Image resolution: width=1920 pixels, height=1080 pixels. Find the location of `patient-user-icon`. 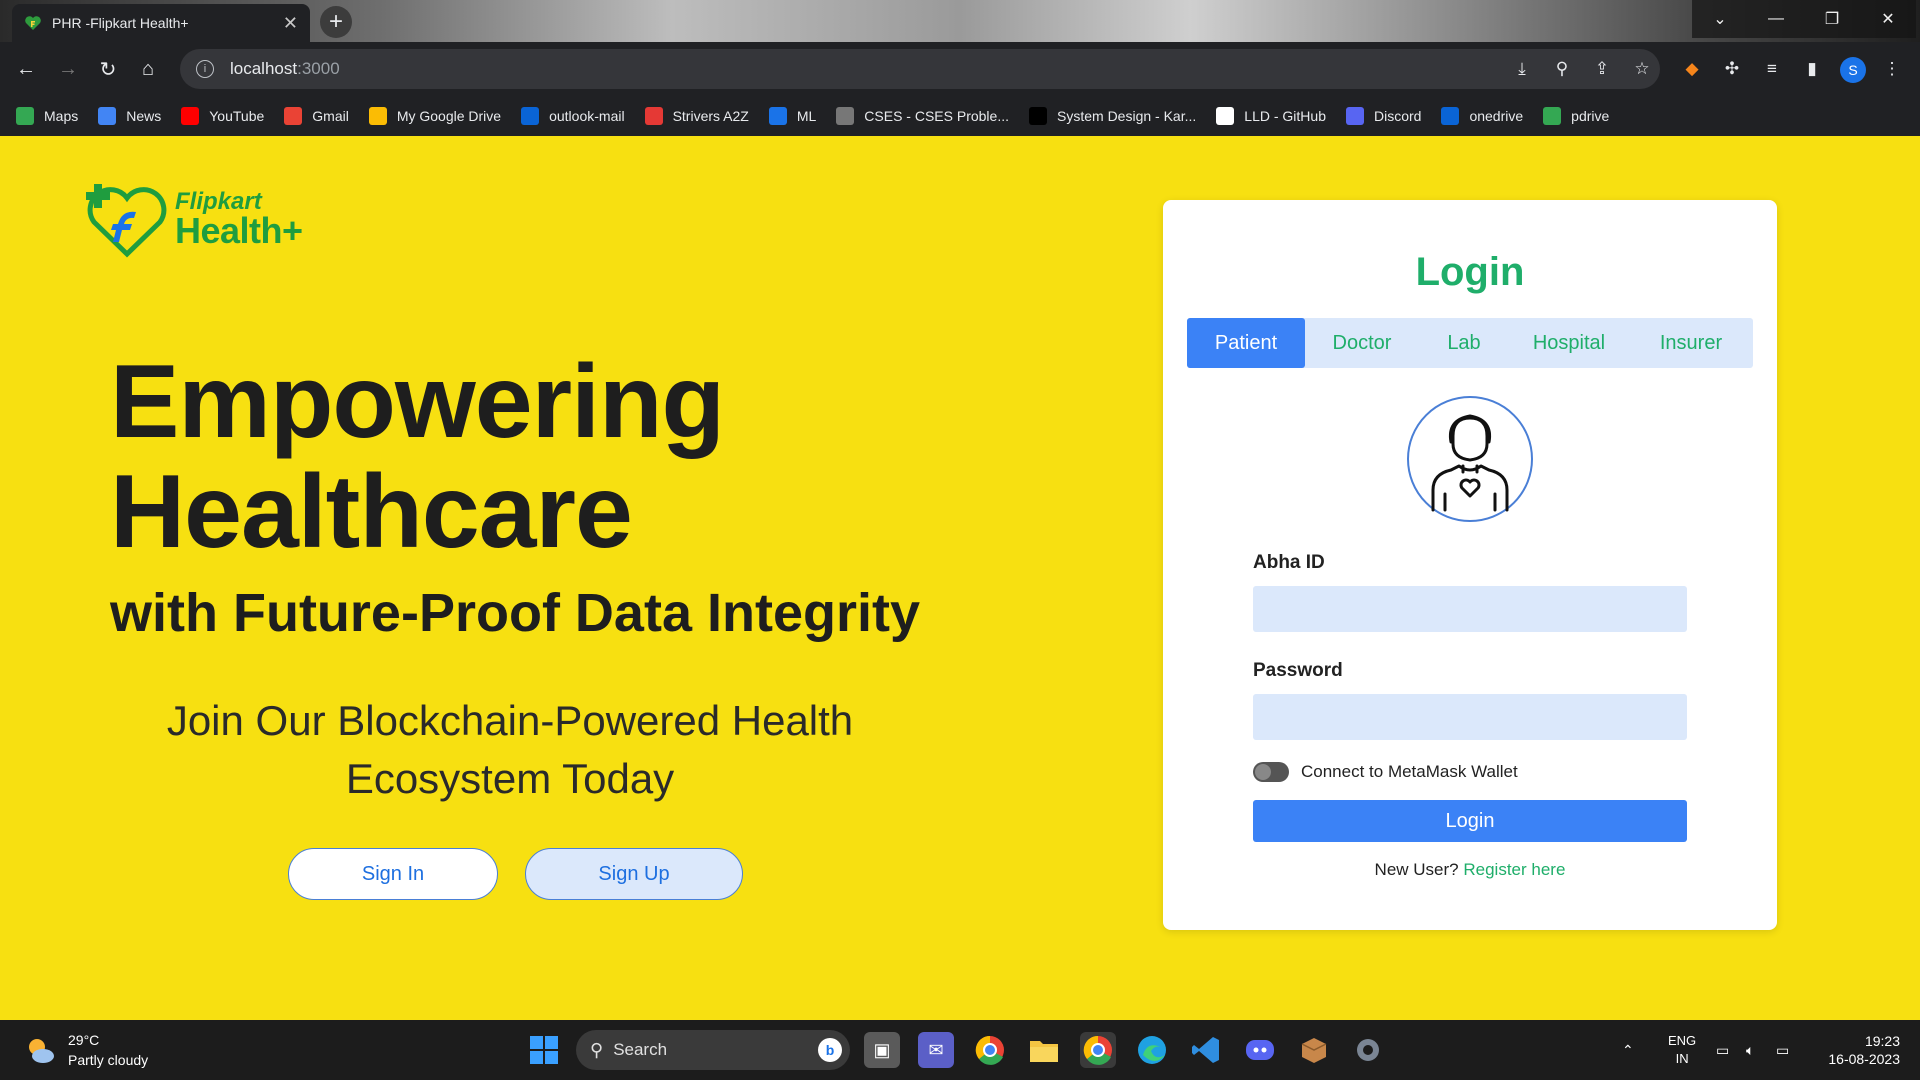

patient-user-icon is located at coordinates (1470, 463).